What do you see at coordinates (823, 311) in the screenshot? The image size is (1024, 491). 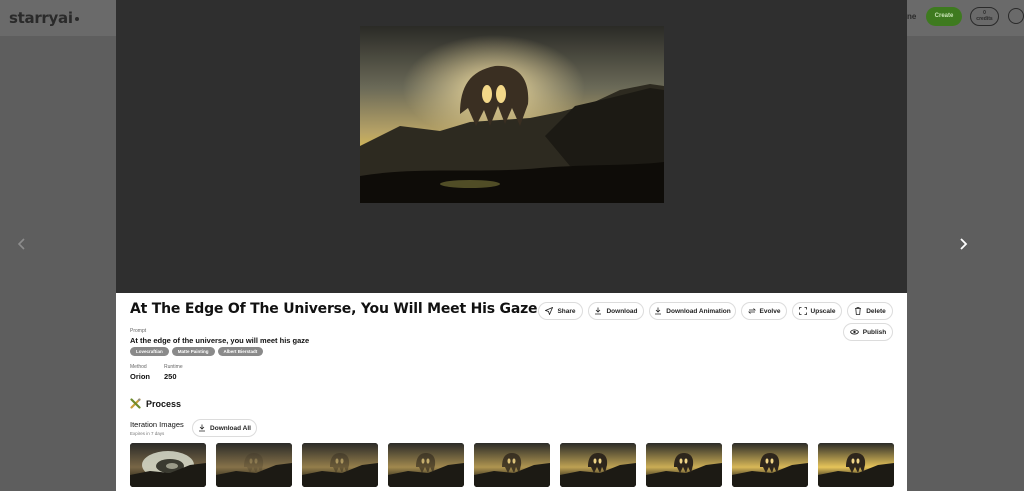 I see `upscale-label: Upscale` at bounding box center [823, 311].